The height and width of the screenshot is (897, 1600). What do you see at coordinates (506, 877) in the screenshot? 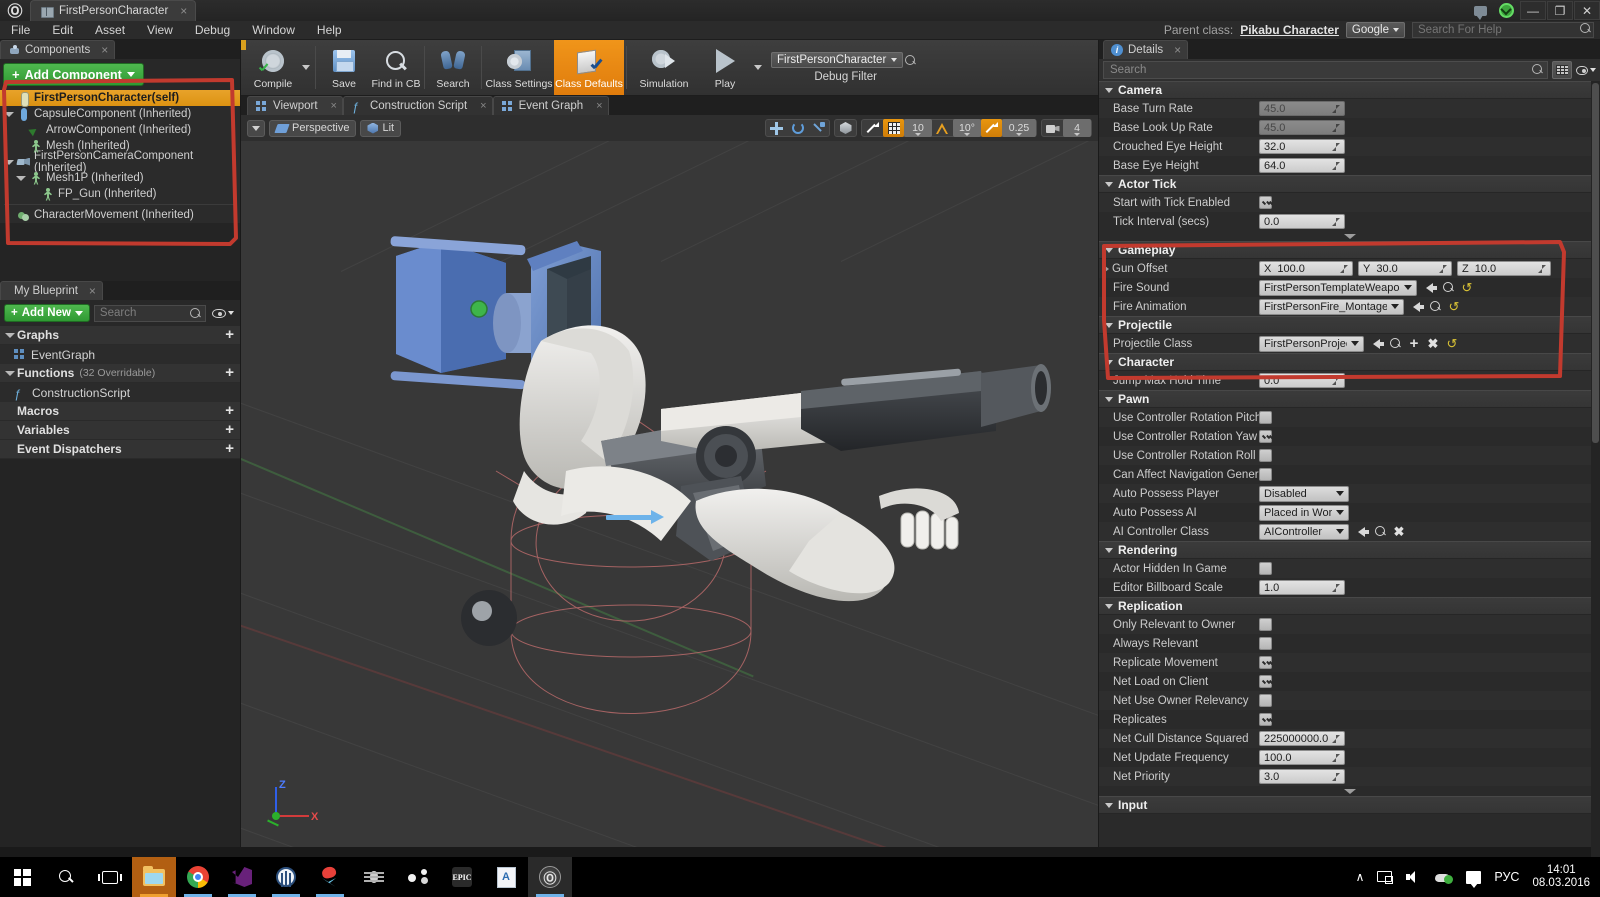
I see `word: A` at bounding box center [506, 877].